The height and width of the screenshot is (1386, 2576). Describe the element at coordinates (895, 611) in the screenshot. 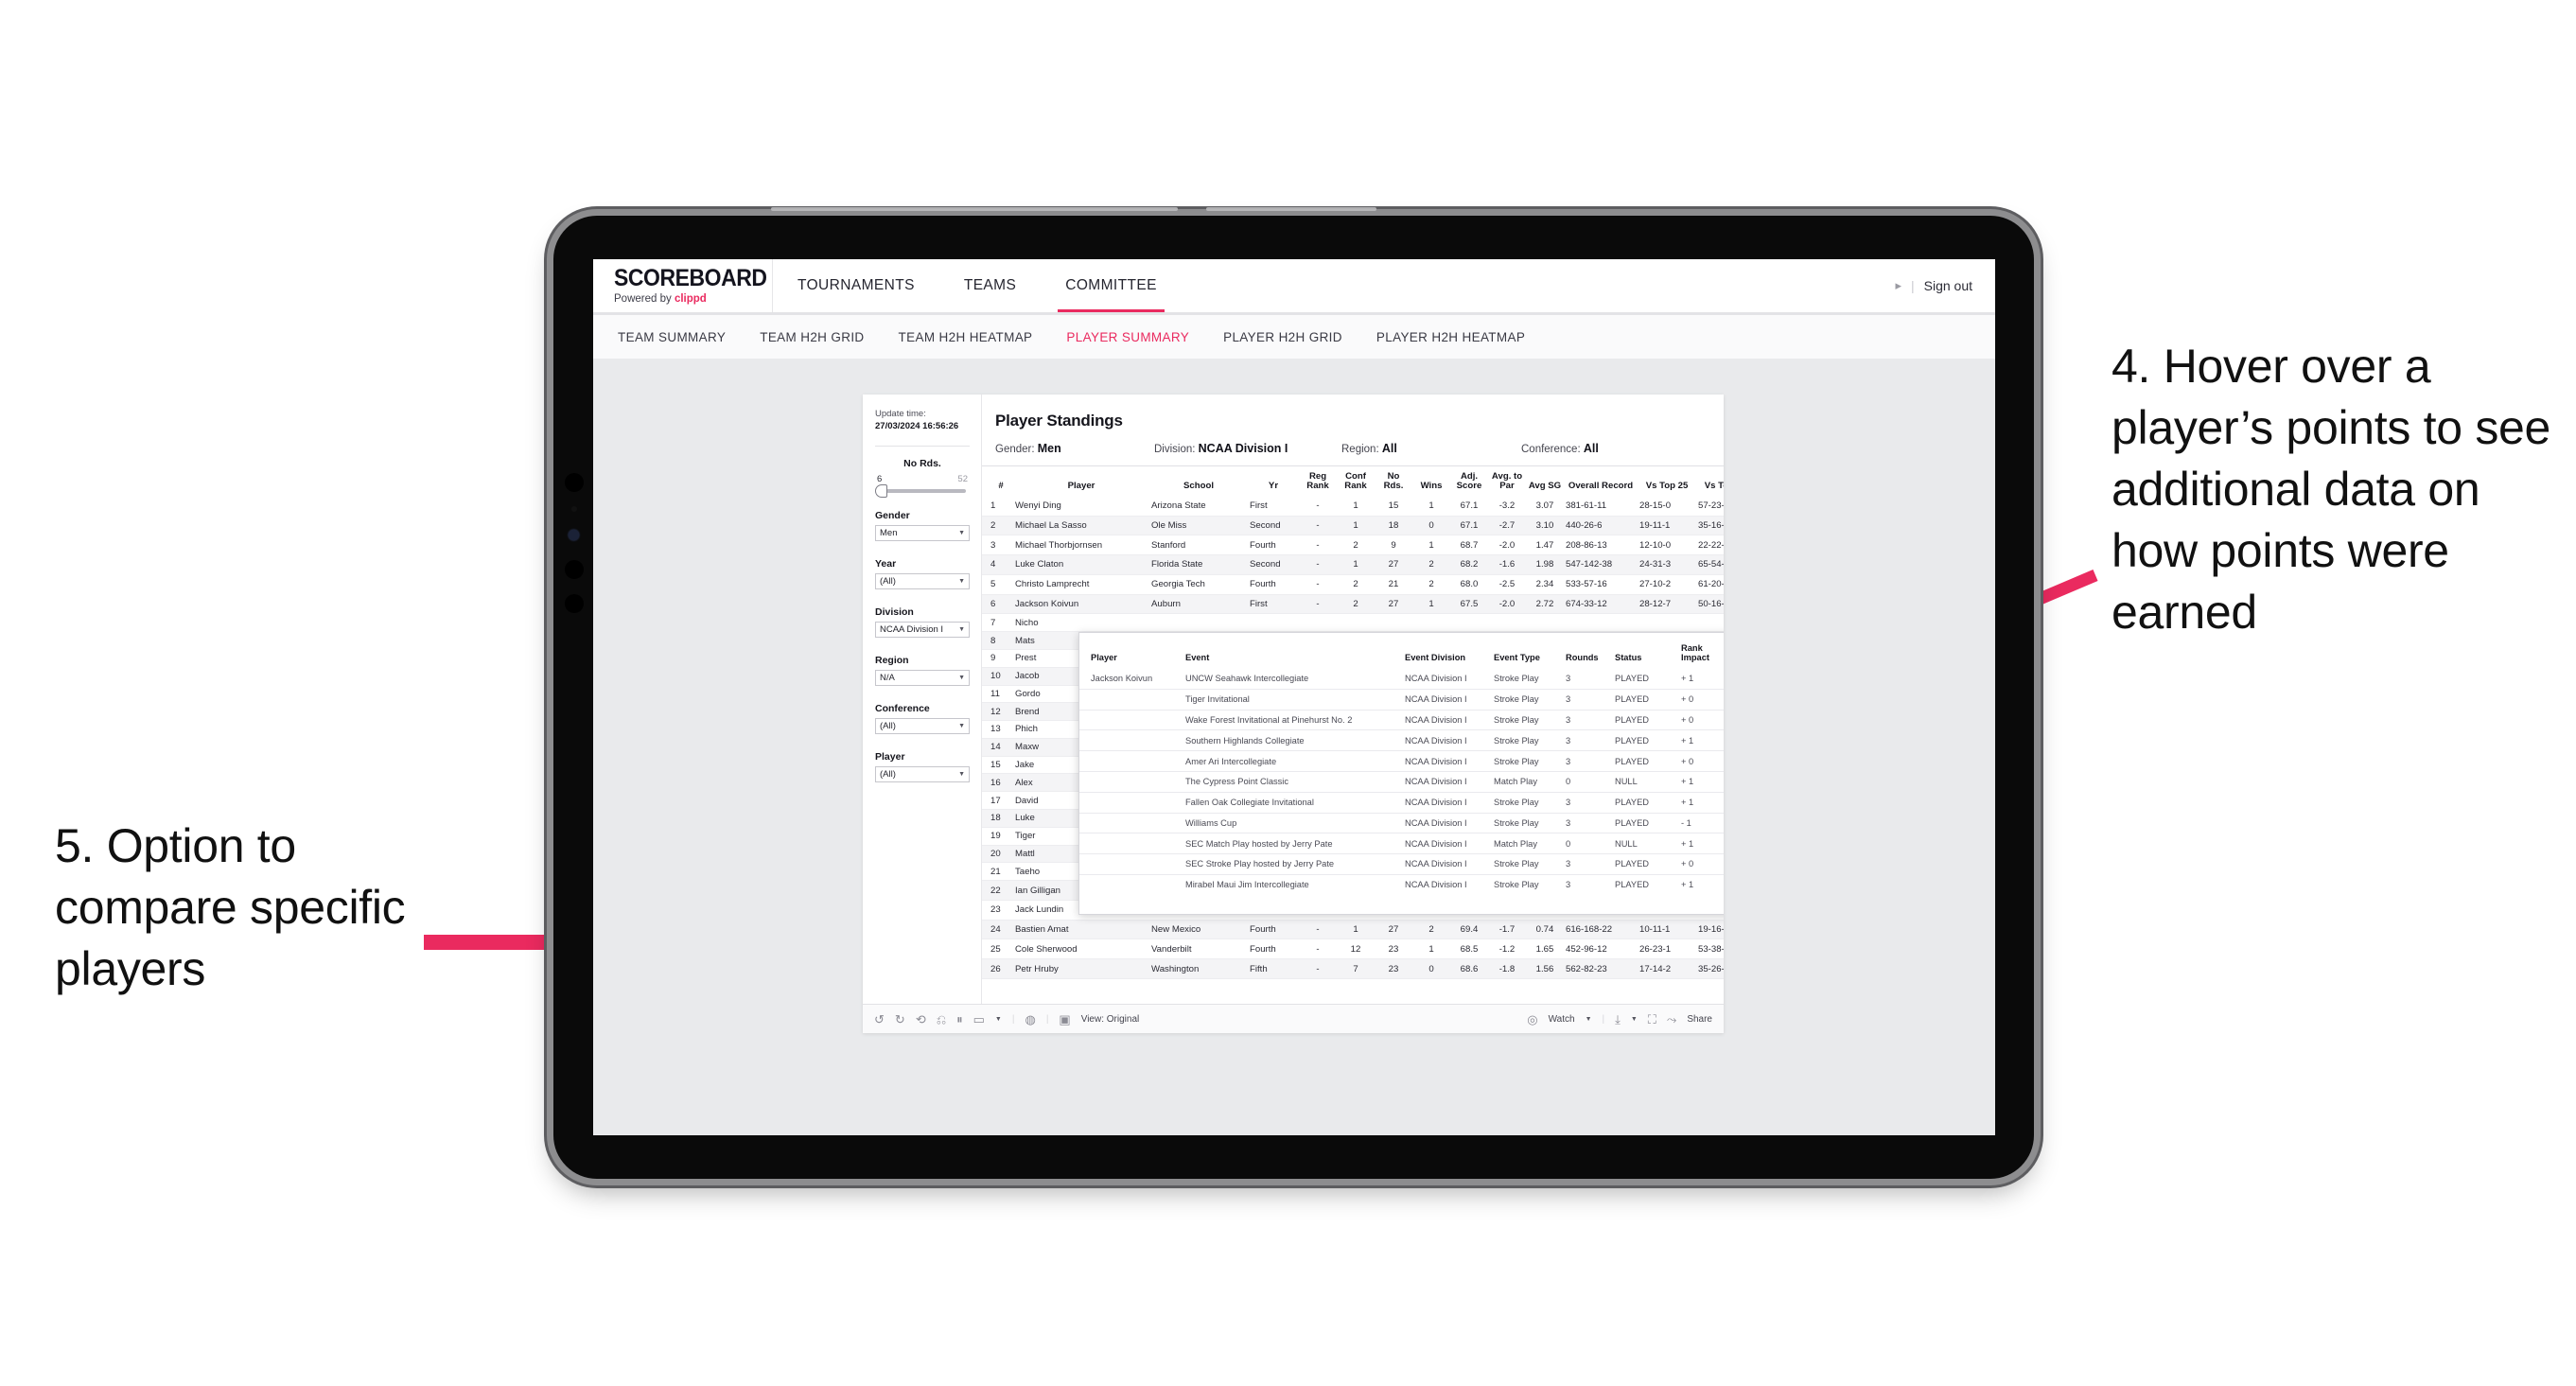

I see `filter-division-label: Division` at that location.